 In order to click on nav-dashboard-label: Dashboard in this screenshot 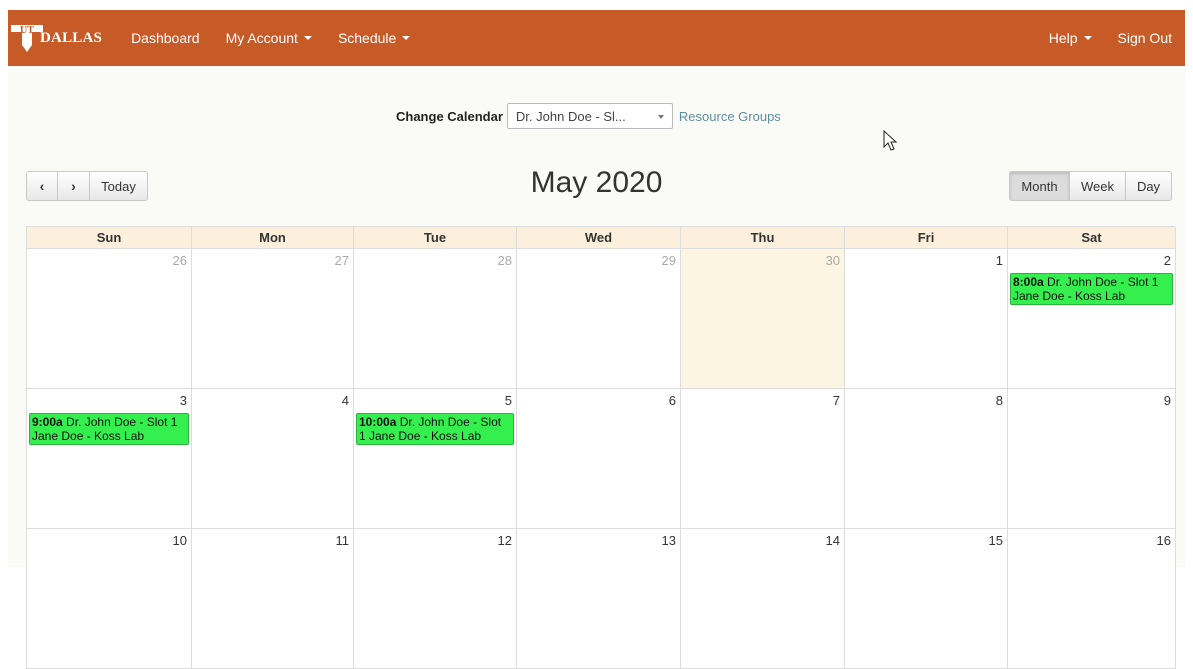, I will do `click(165, 38)`.